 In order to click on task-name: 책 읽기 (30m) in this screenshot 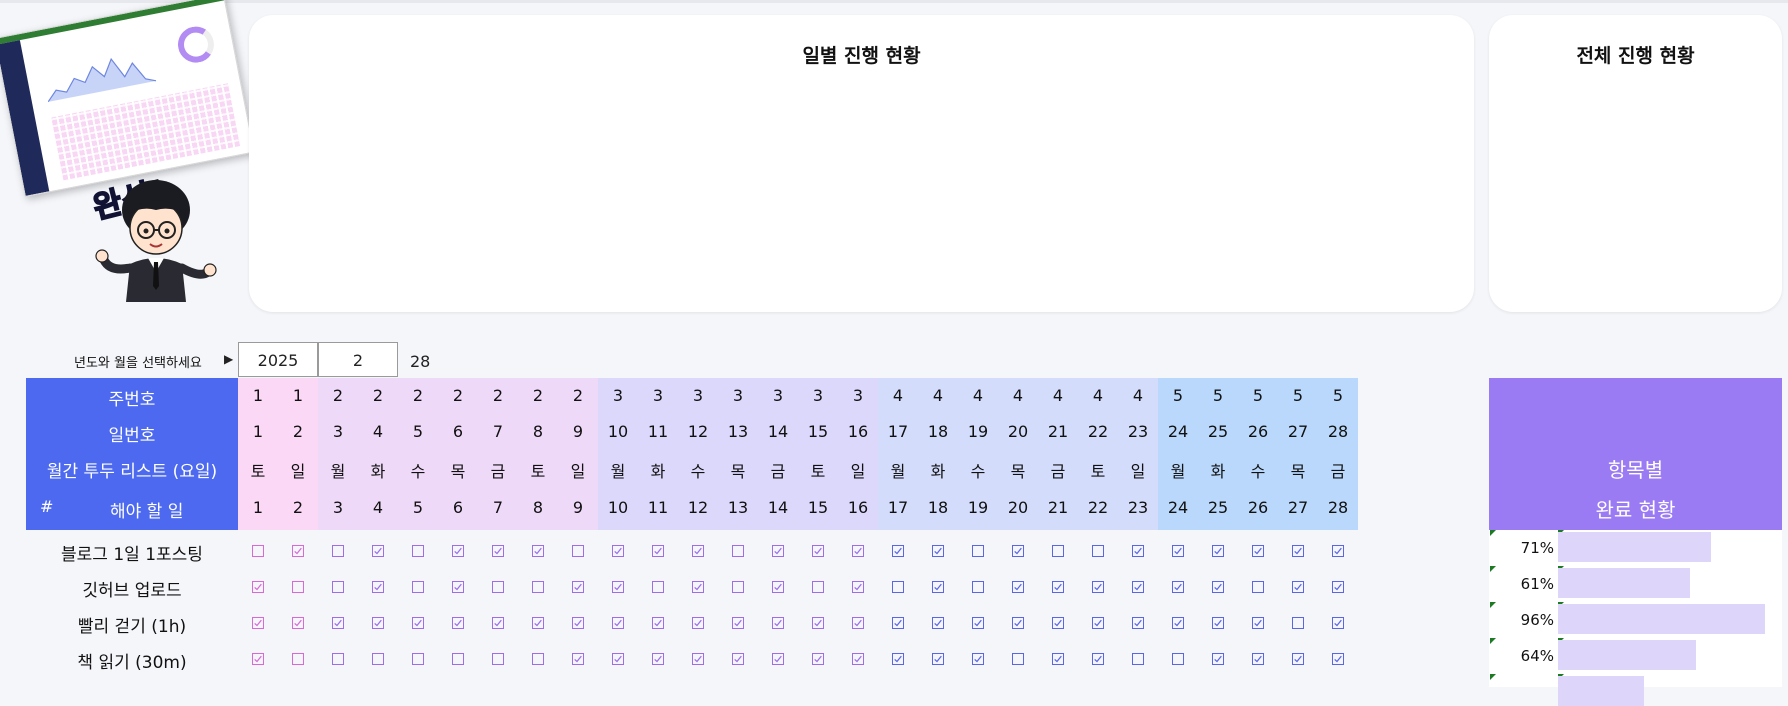, I will do `click(132, 660)`.